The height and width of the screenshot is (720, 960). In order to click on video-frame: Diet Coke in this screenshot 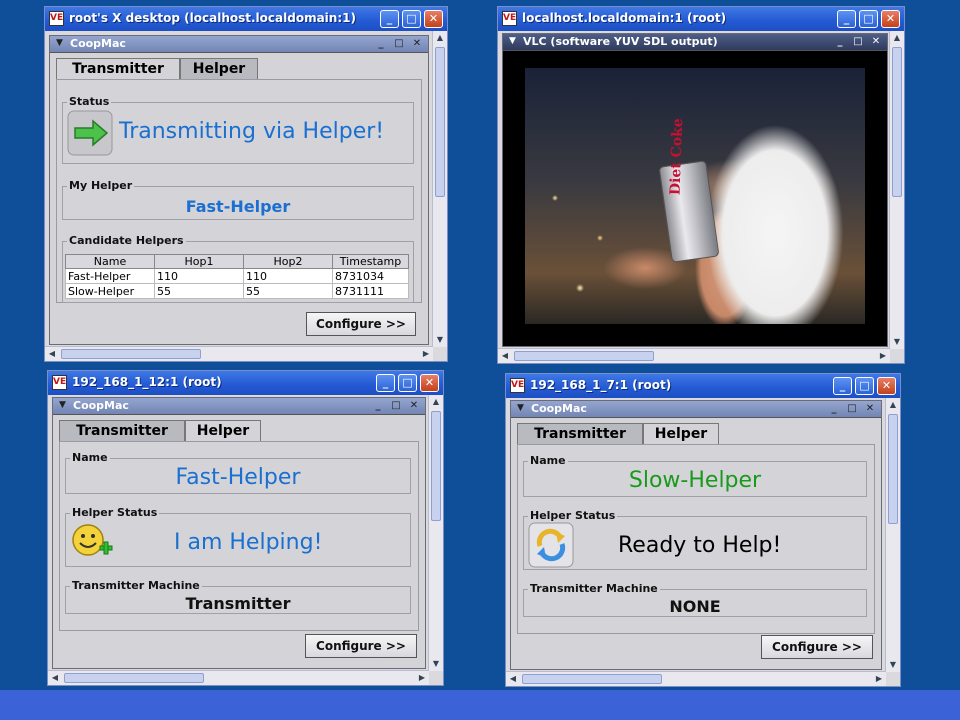, I will do `click(695, 196)`.